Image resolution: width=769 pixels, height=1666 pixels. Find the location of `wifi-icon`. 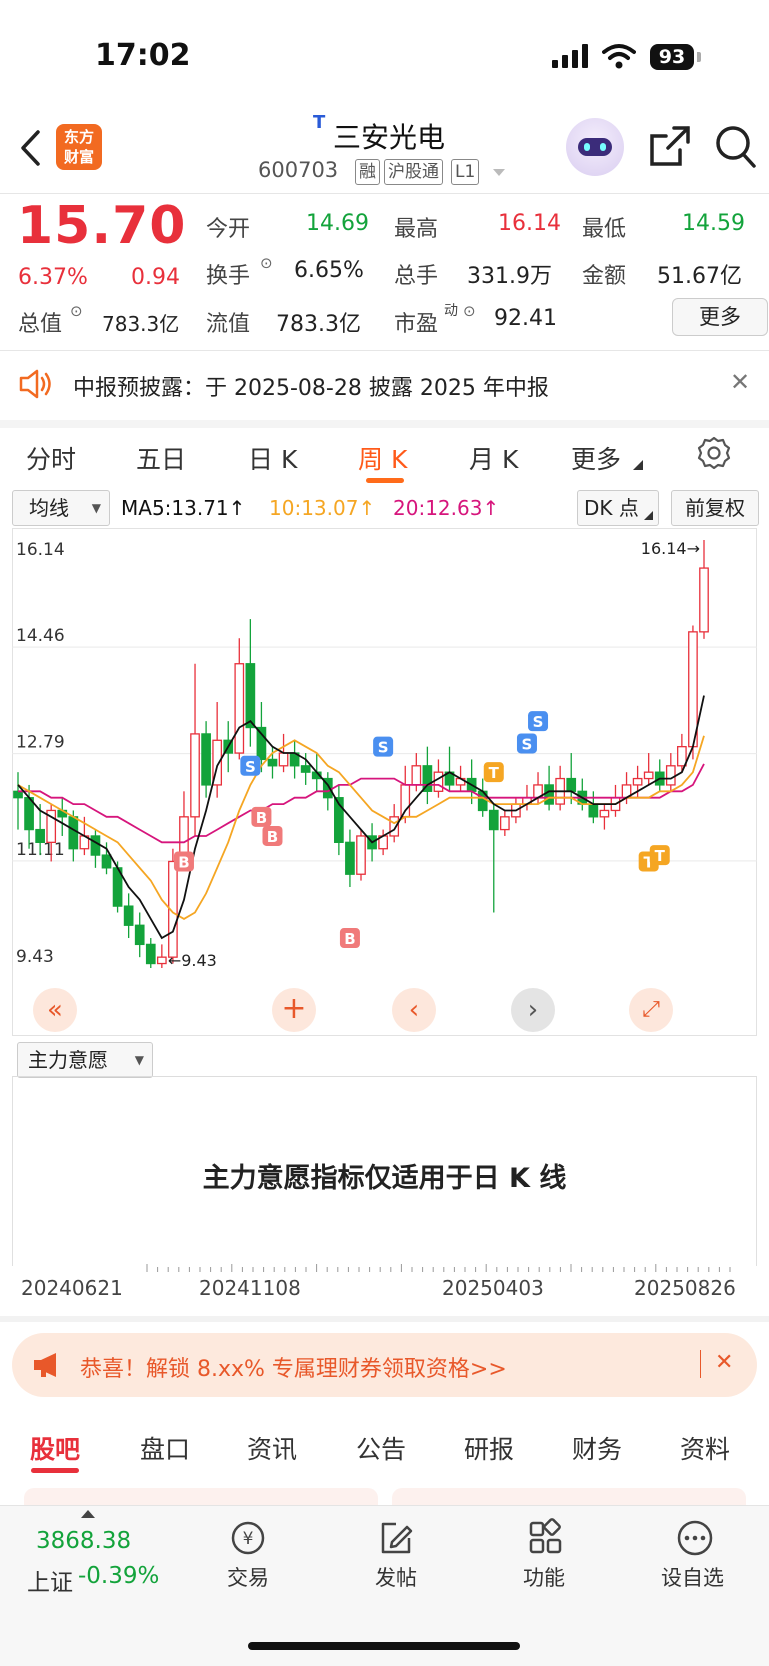

wifi-icon is located at coordinates (619, 56).